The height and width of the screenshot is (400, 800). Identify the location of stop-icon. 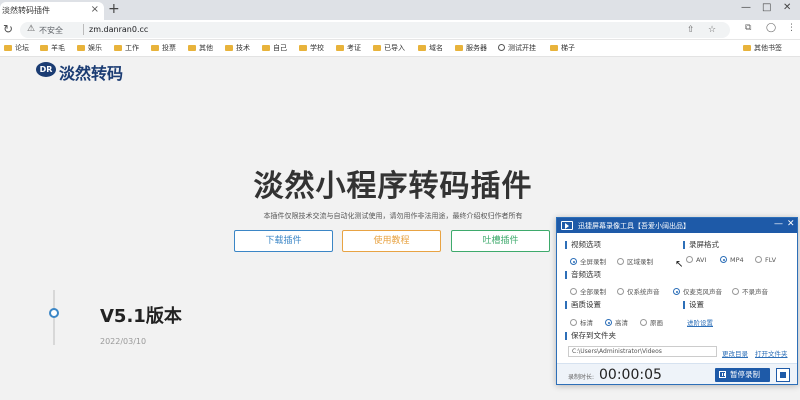
(783, 375).